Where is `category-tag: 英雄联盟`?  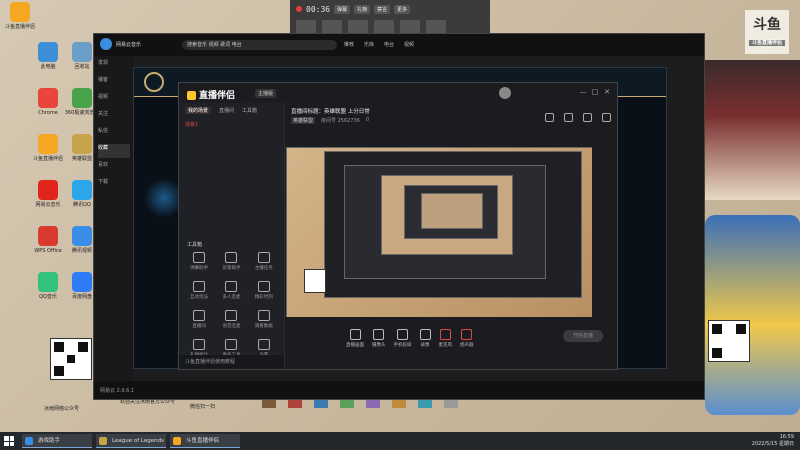
category-tag: 英雄联盟 is located at coordinates (303, 120).